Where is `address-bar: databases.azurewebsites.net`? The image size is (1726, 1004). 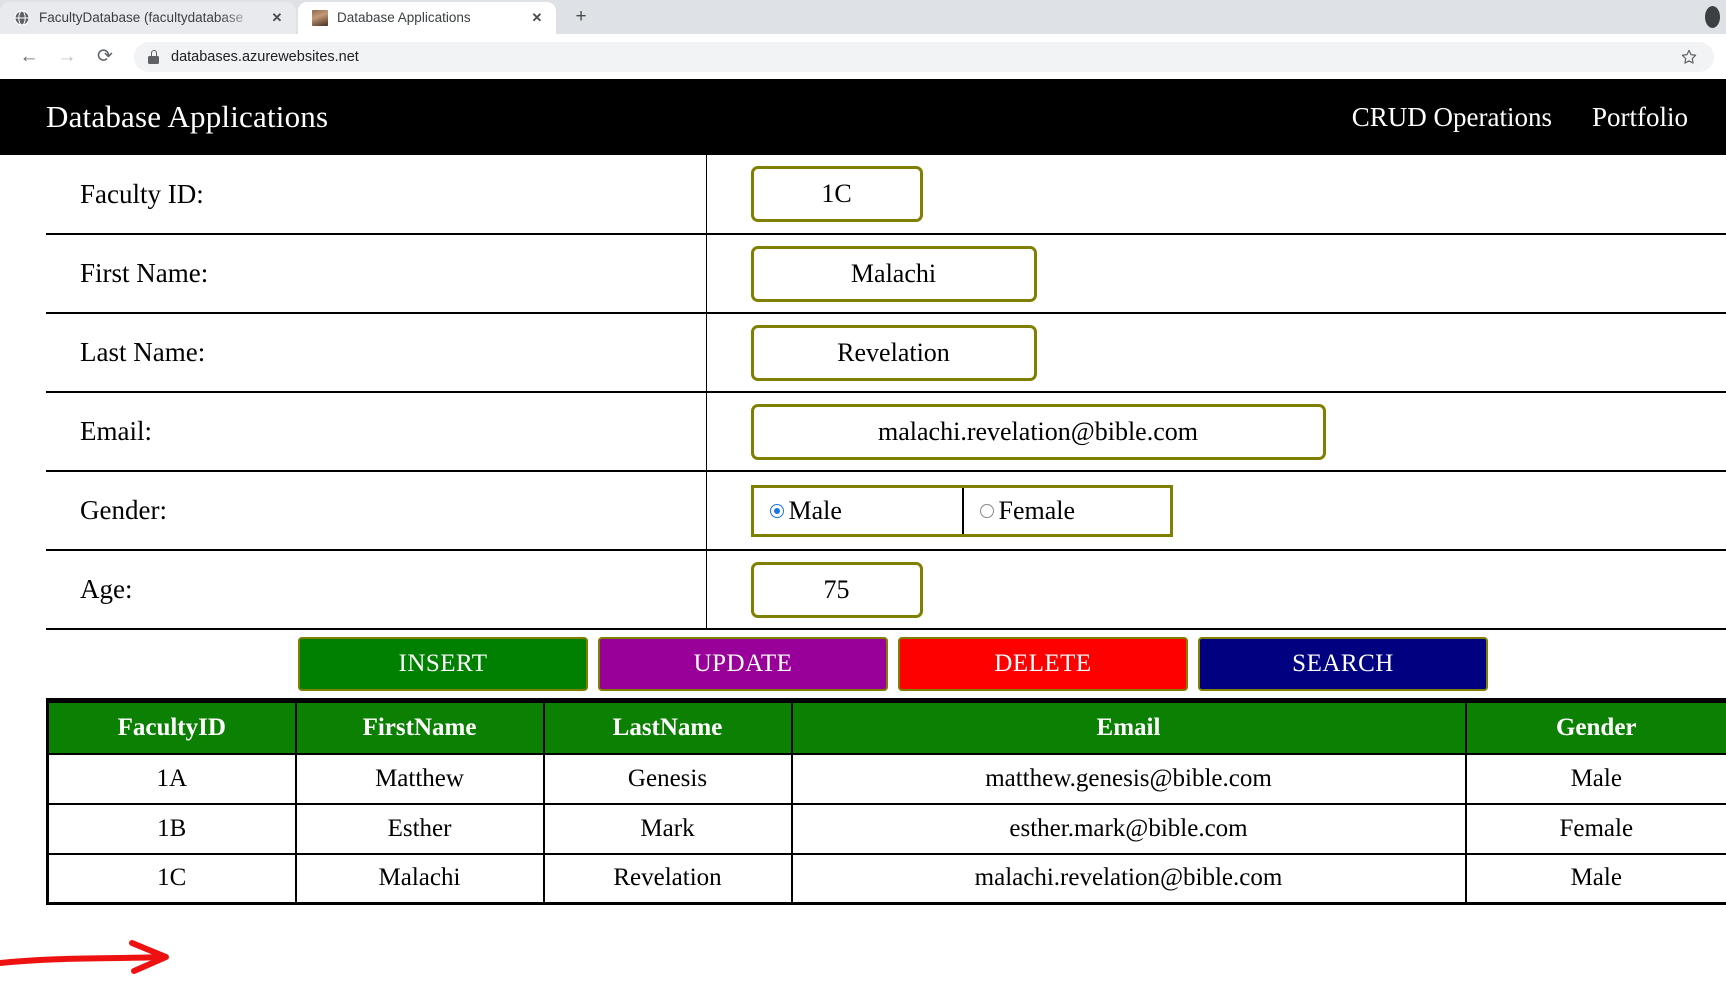
address-bar: databases.azurewebsites.net is located at coordinates (924, 56).